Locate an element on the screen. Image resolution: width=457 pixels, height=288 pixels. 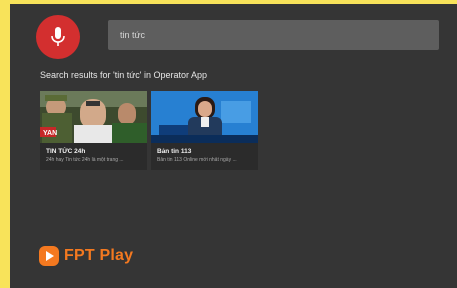
svg-text: YAN is located at coordinates (50, 133).